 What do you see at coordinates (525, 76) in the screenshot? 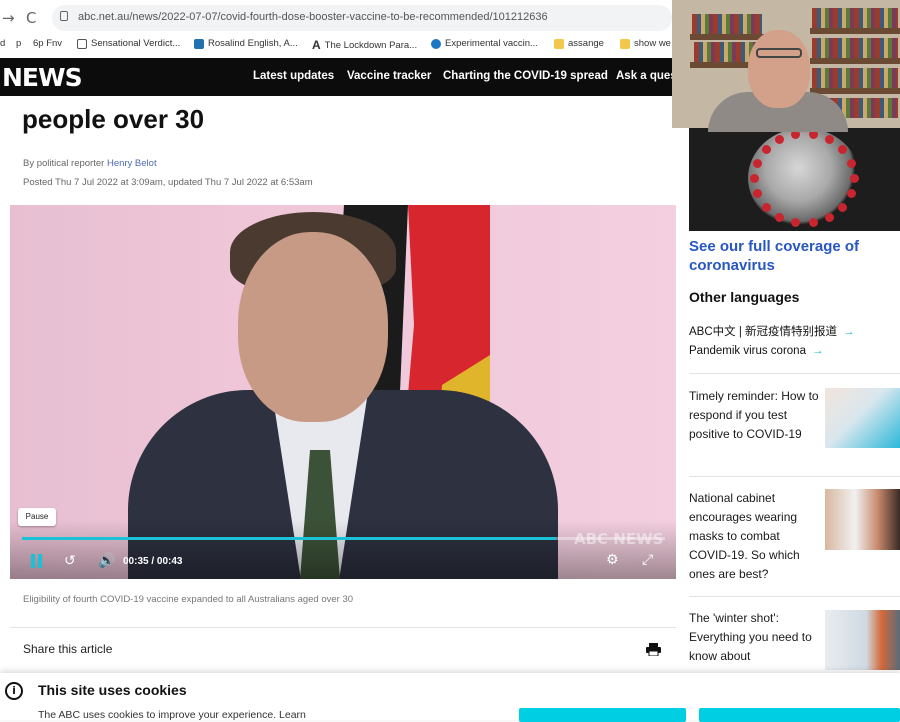
I see `nav-charting-covid: Charting the COVID-19 spread` at bounding box center [525, 76].